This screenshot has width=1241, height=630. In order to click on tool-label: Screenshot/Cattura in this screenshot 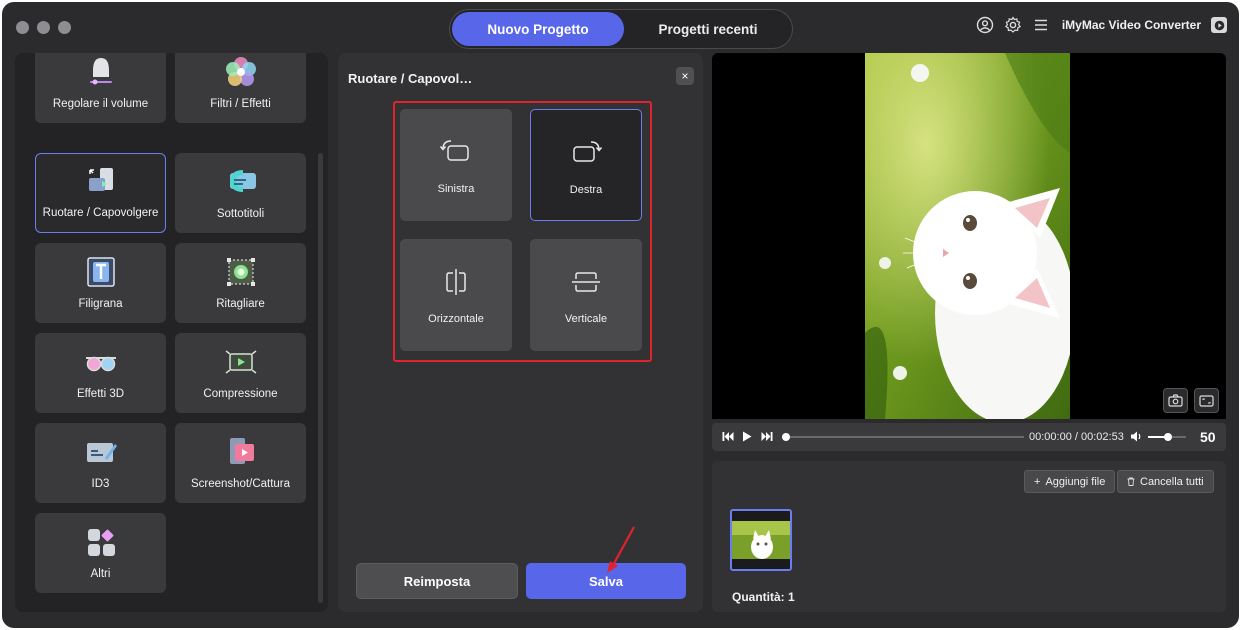, I will do `click(240, 484)`.